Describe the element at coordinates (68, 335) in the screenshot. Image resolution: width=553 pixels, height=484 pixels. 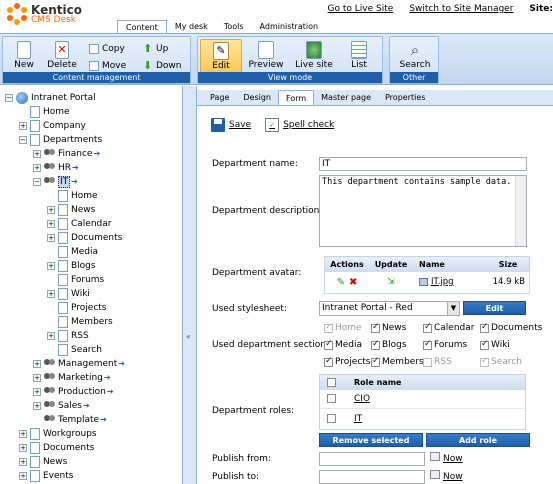
I see `tree-item-it-rss: + RSS` at that location.